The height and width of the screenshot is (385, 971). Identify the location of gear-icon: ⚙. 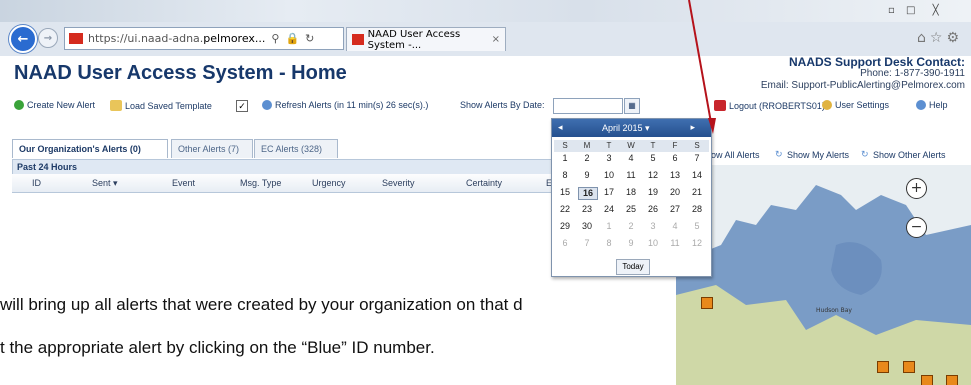
(954, 38).